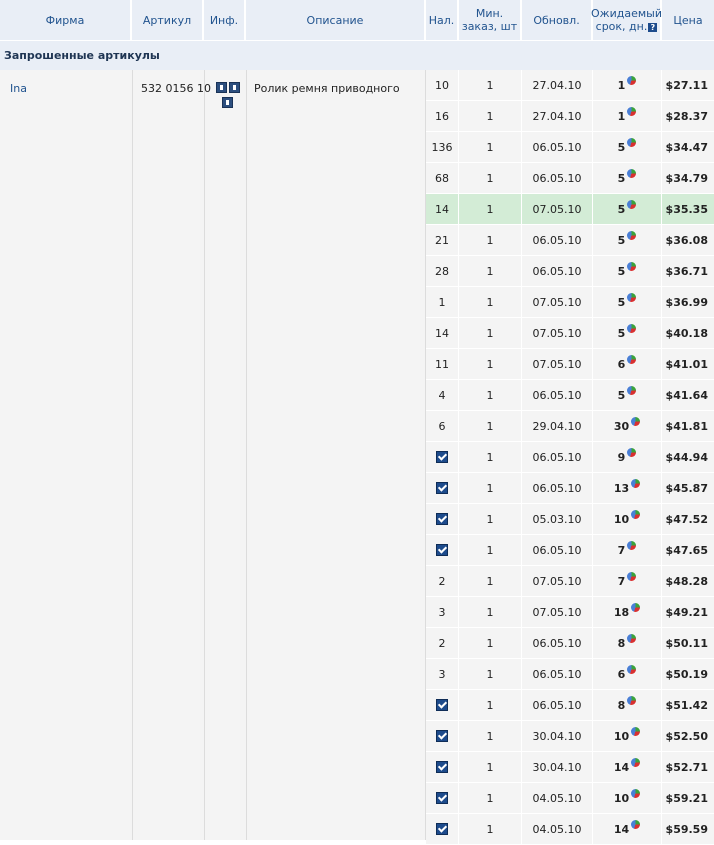  What do you see at coordinates (66, 20) in the screenshot?
I see `header-firm: Фирма` at bounding box center [66, 20].